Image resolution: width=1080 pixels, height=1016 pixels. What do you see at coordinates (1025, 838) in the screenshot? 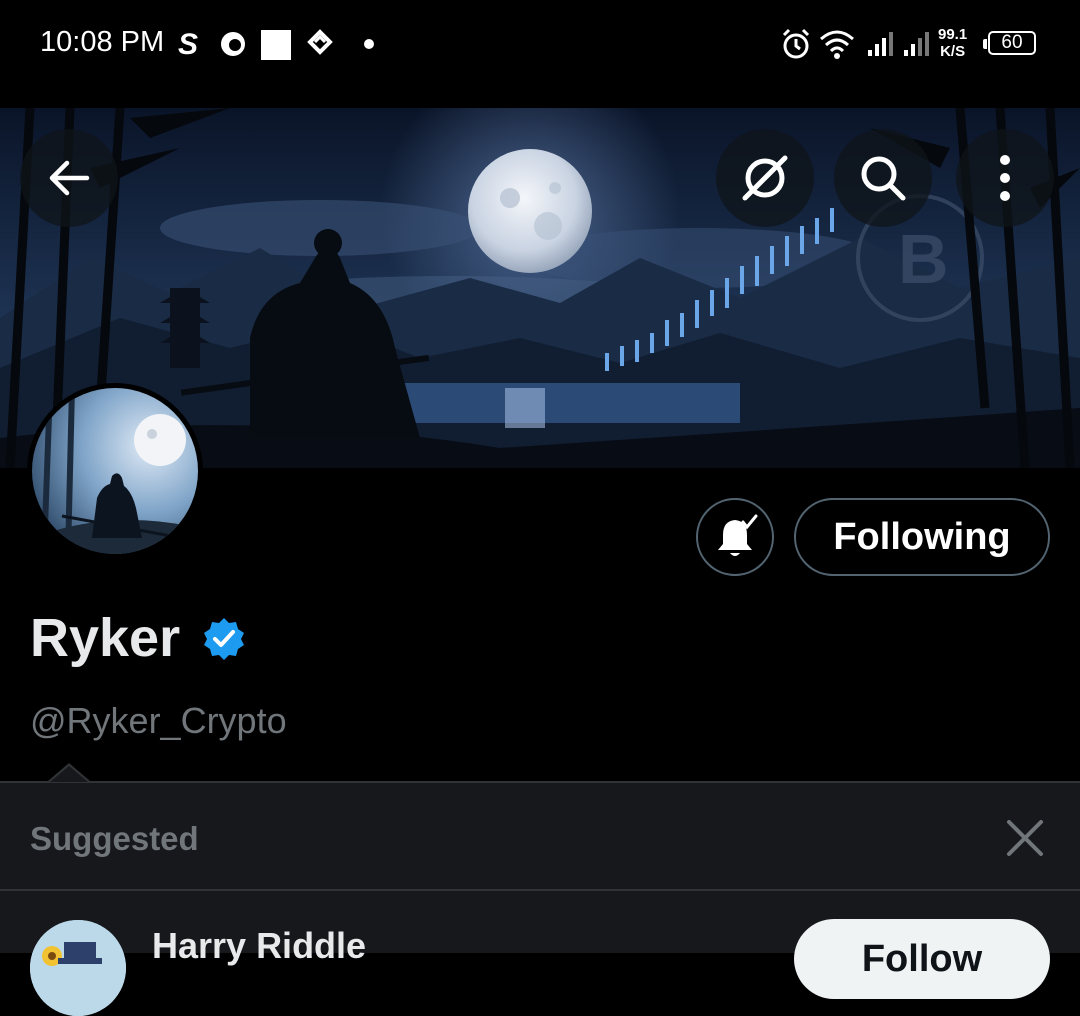
I see `close-icon` at bounding box center [1025, 838].